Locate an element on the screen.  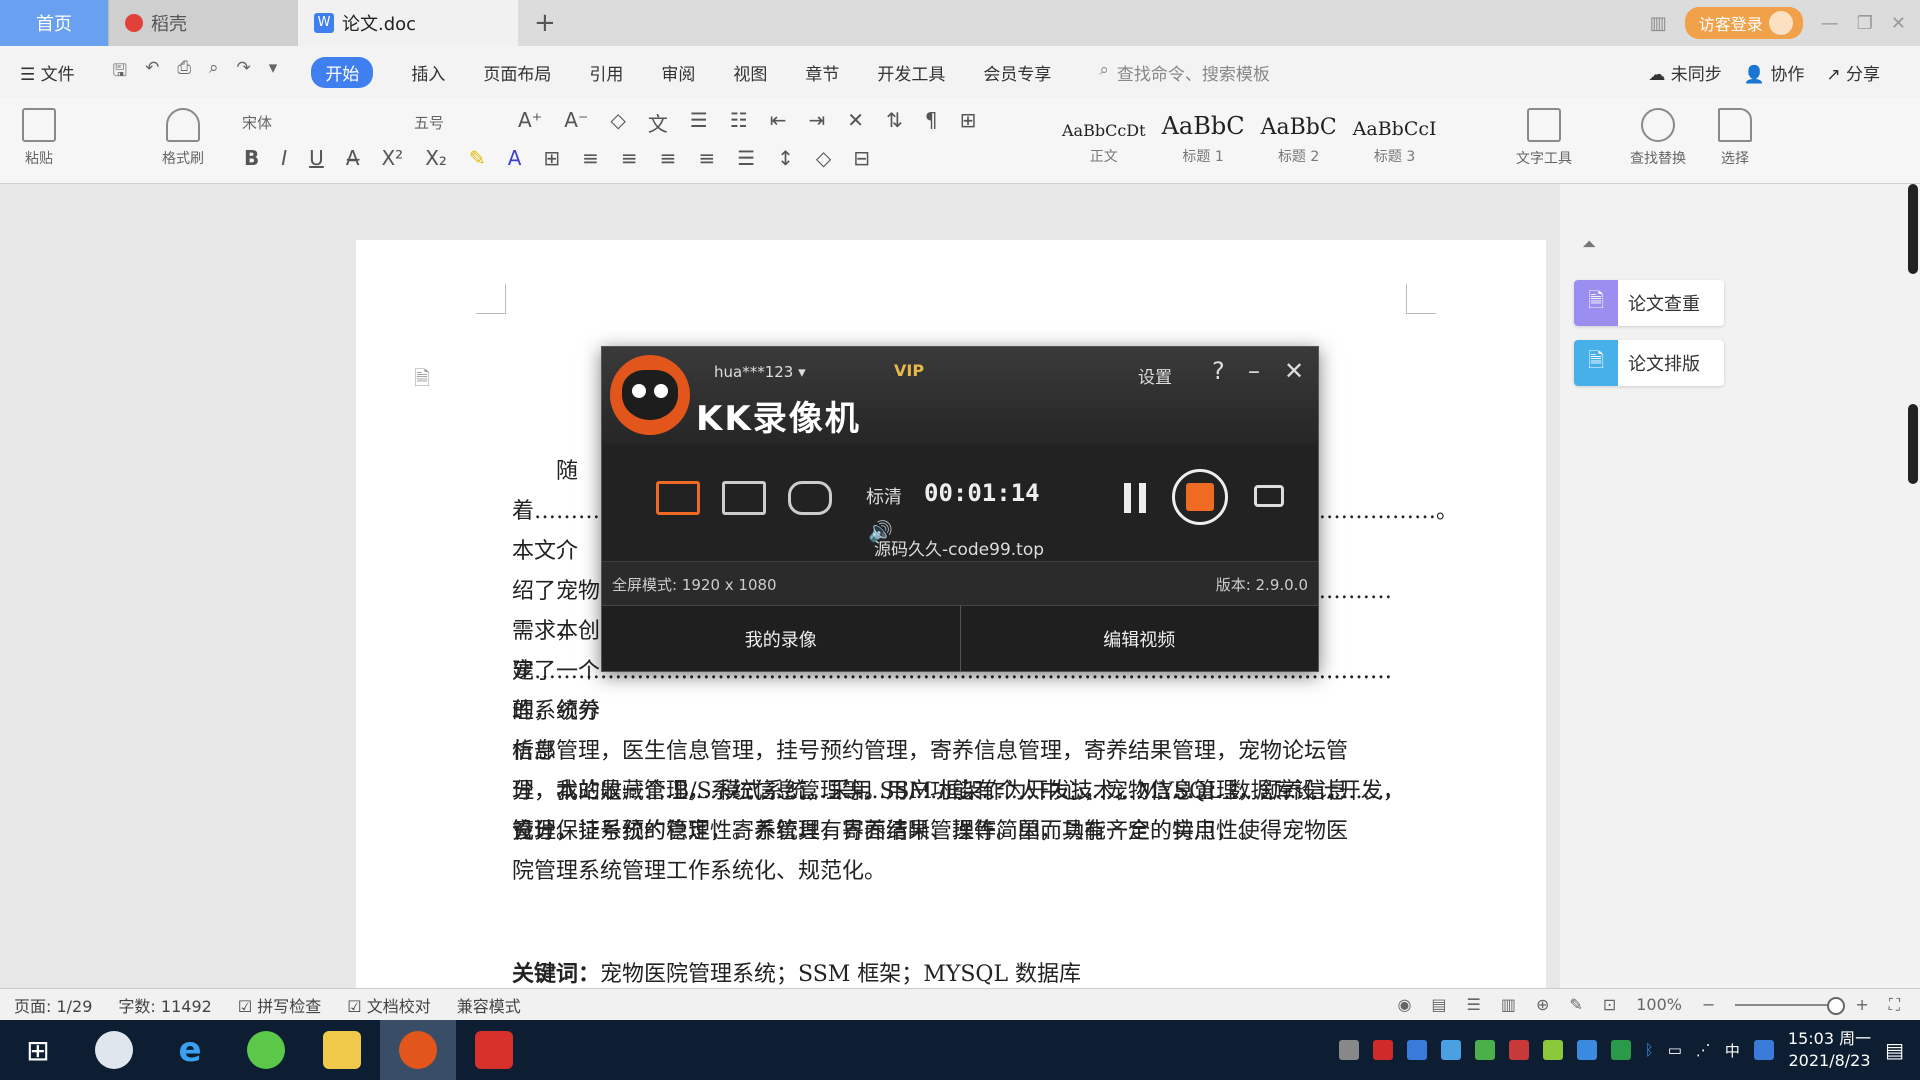
tab-chapter: 章节 is located at coordinates (822, 72).